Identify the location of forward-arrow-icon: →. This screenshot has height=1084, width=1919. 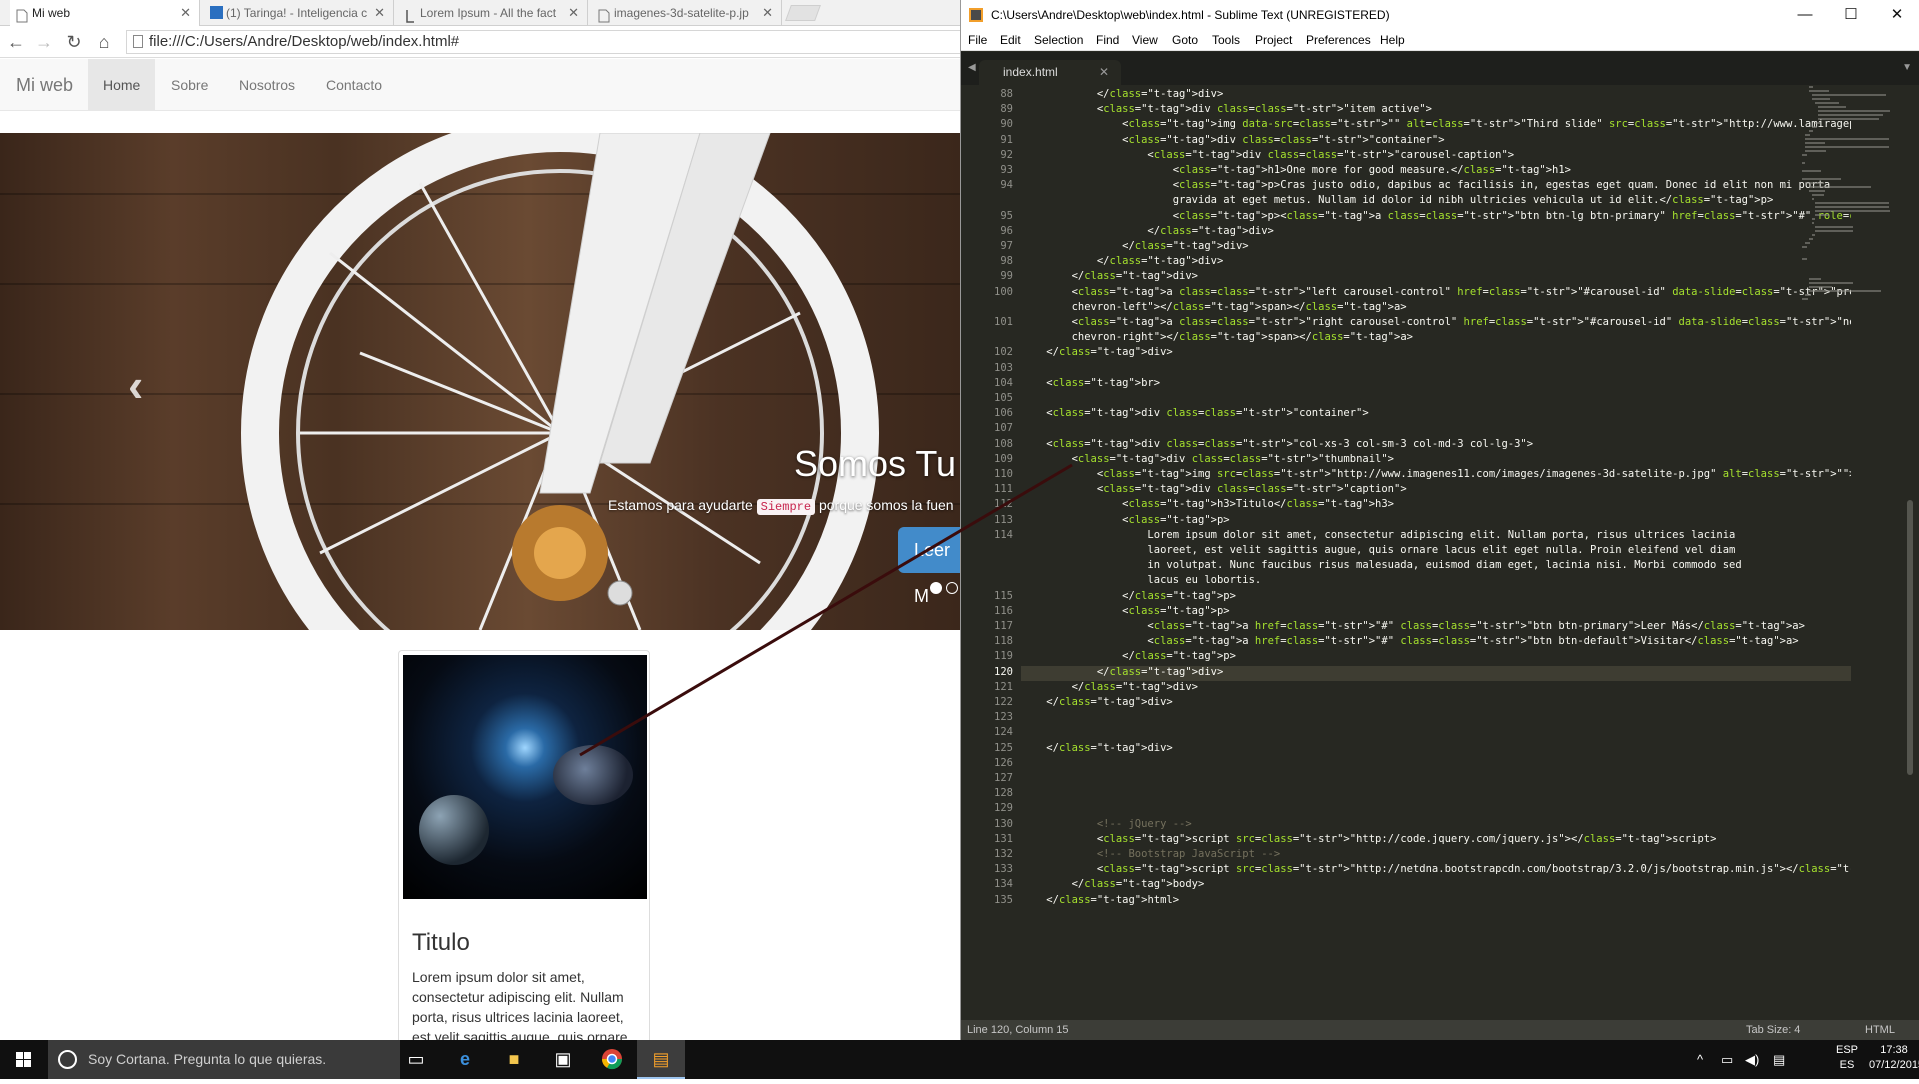
(44, 42).